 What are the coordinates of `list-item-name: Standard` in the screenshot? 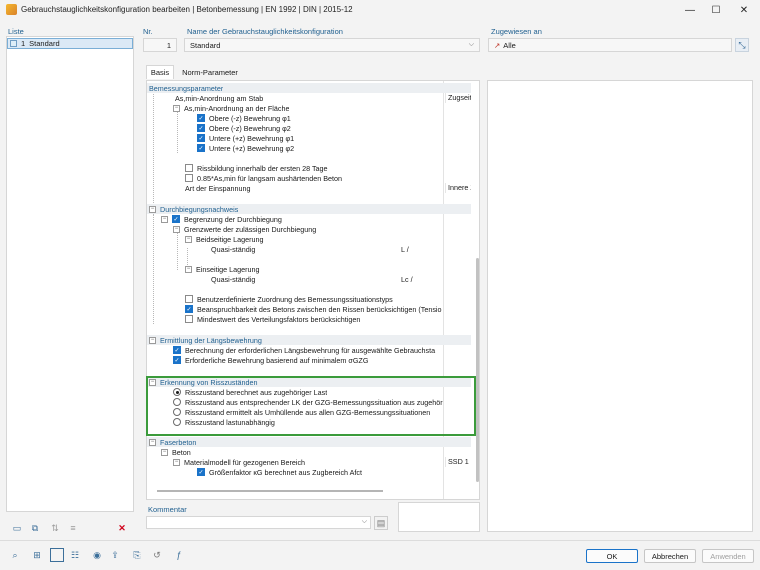 It's located at (44, 43).